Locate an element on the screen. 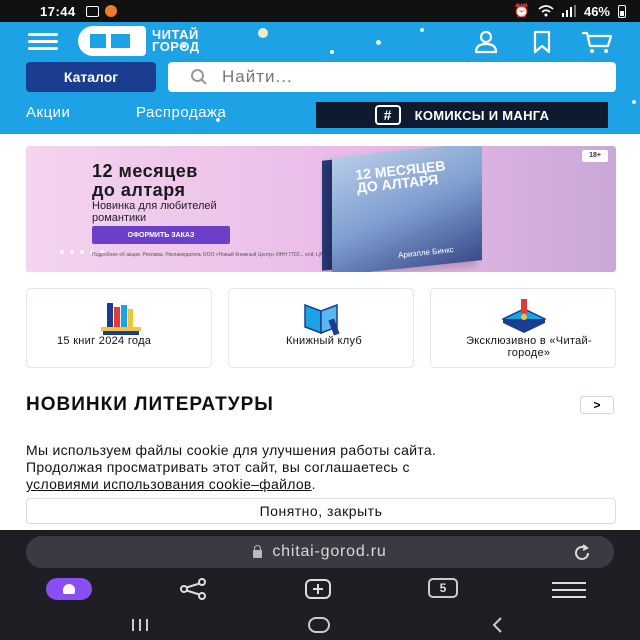  cookie-accept-button: Понятно, закрыть is located at coordinates (321, 511).